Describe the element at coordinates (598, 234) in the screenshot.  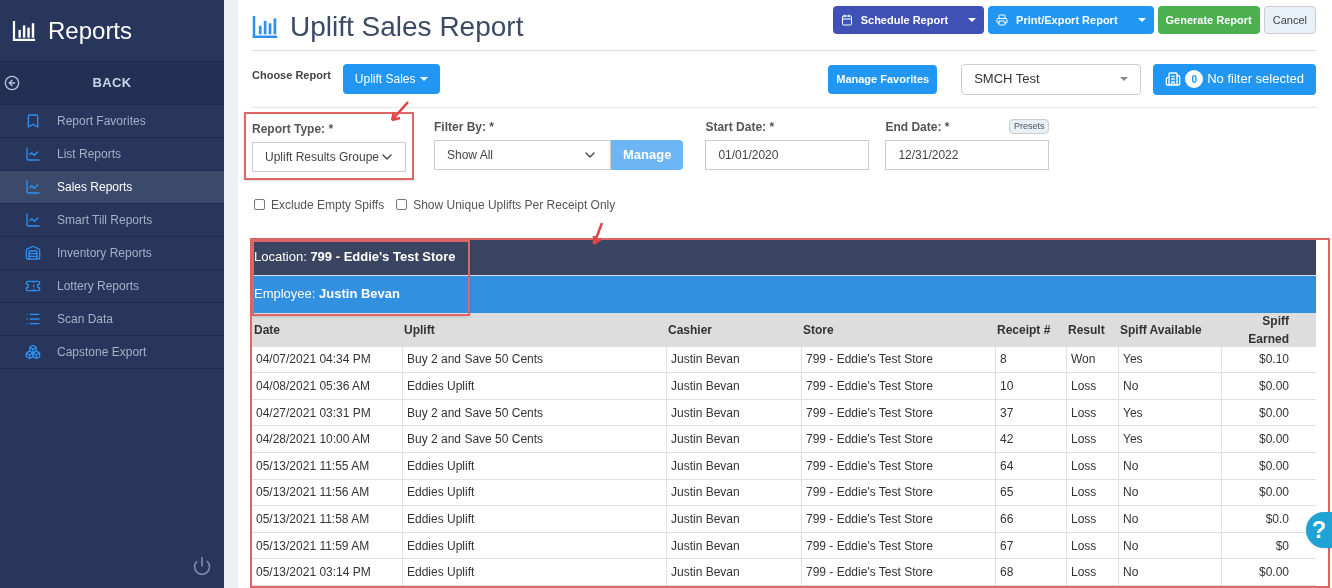
I see `annotation-arrow` at that location.